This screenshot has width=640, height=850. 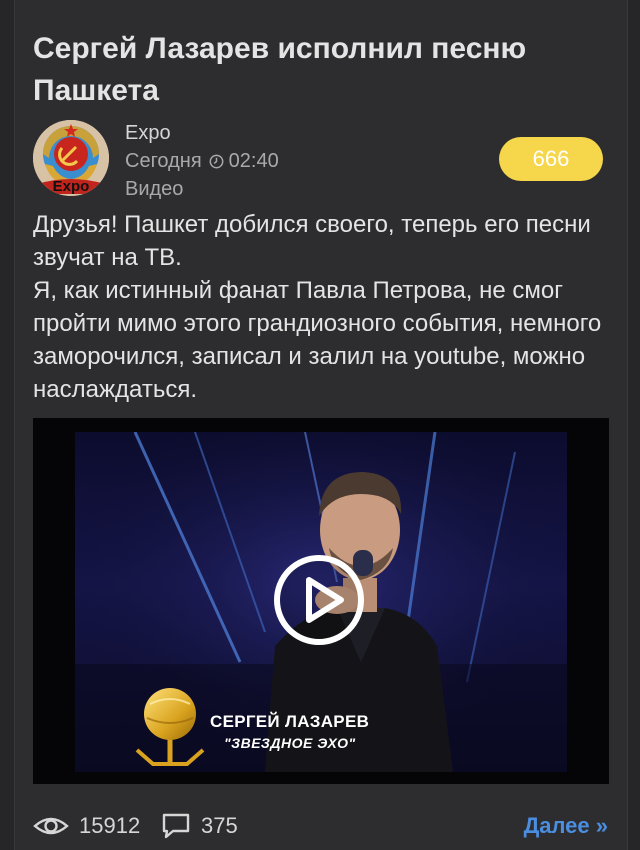 I want to click on comment-icon, so click(x=176, y=826).